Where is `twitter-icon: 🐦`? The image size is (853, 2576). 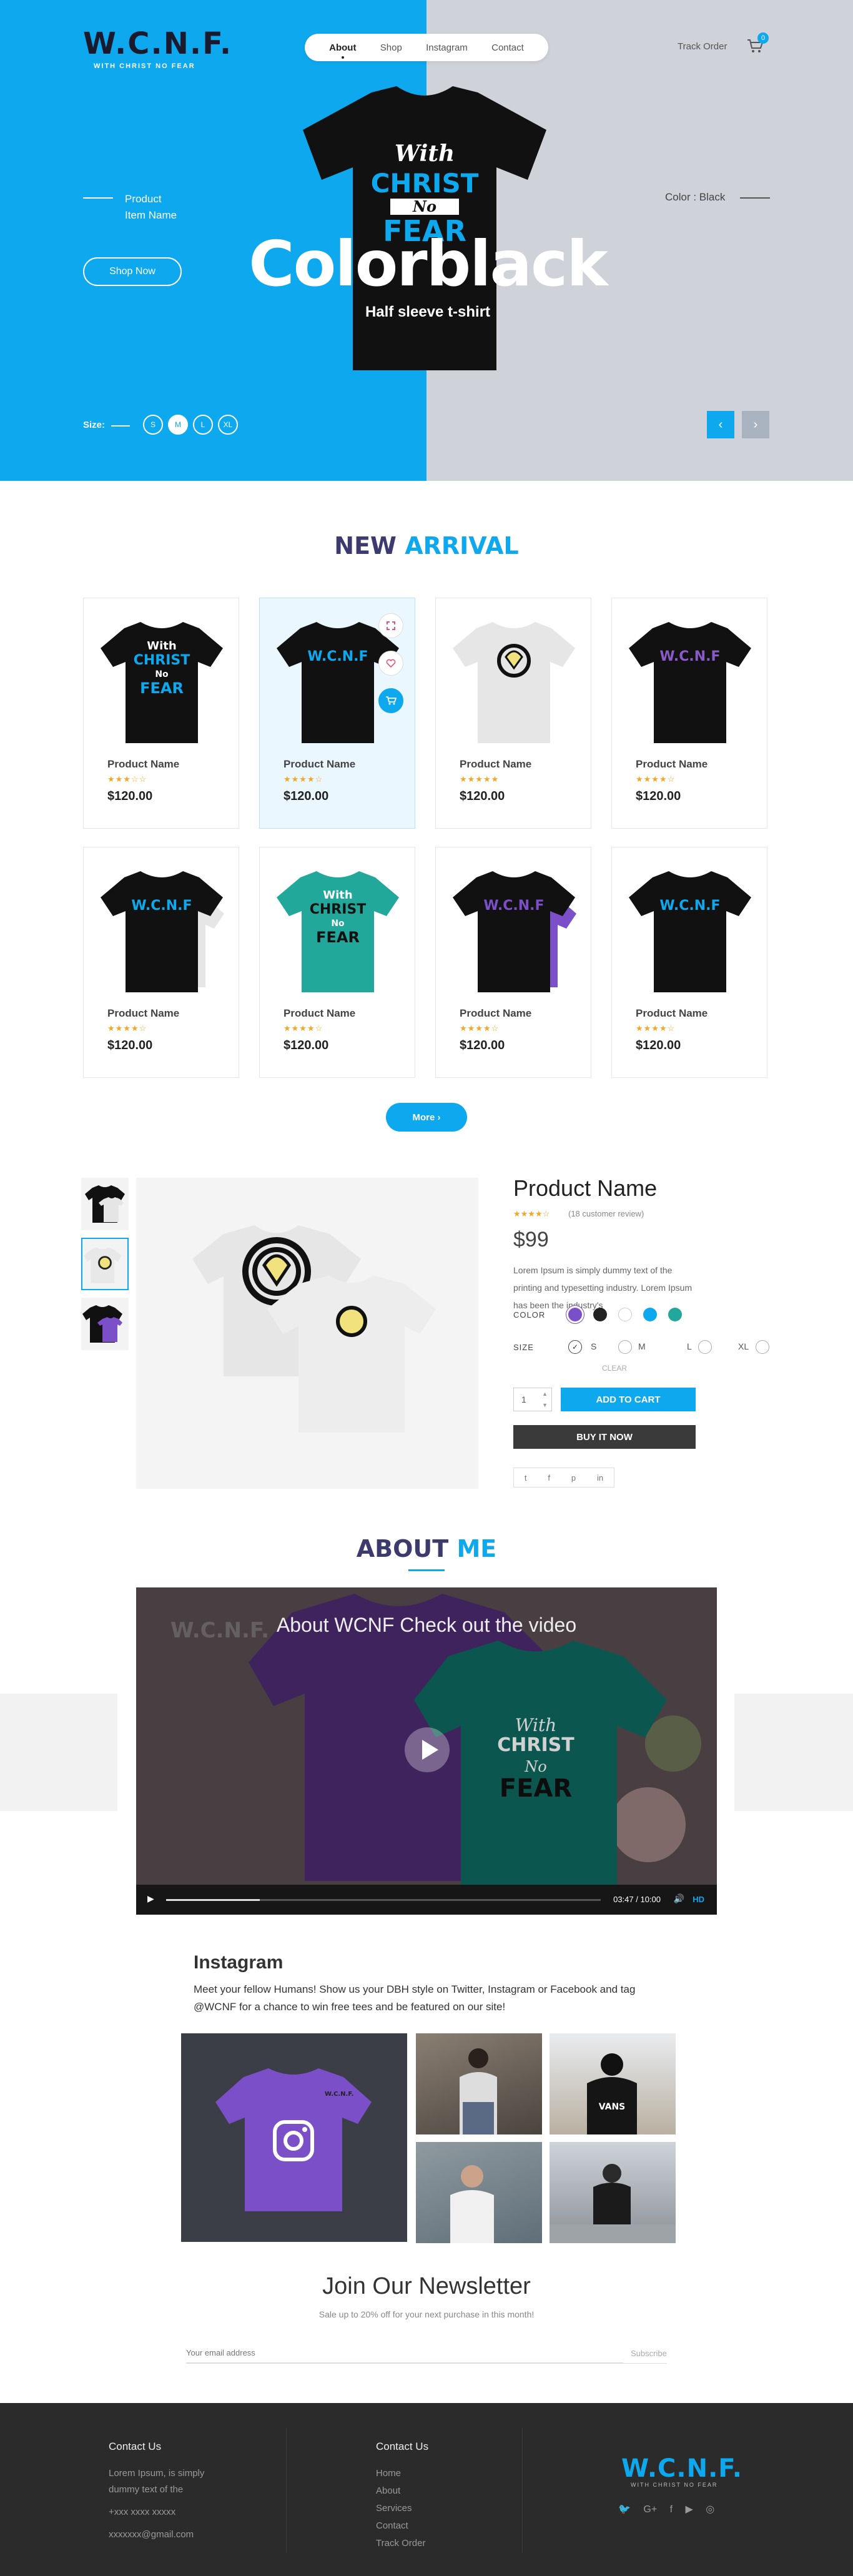 twitter-icon: 🐦 is located at coordinates (624, 2509).